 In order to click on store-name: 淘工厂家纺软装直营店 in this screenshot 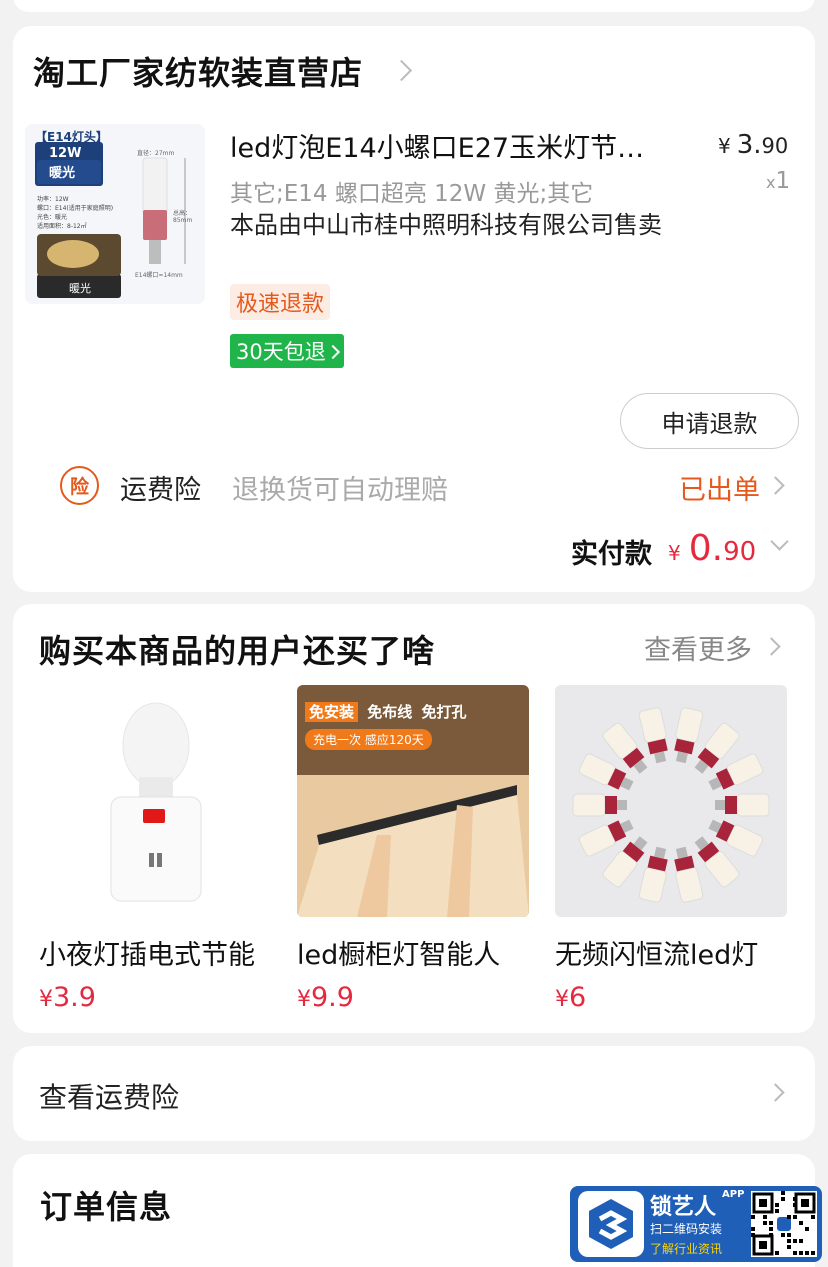, I will do `click(198, 71)`.